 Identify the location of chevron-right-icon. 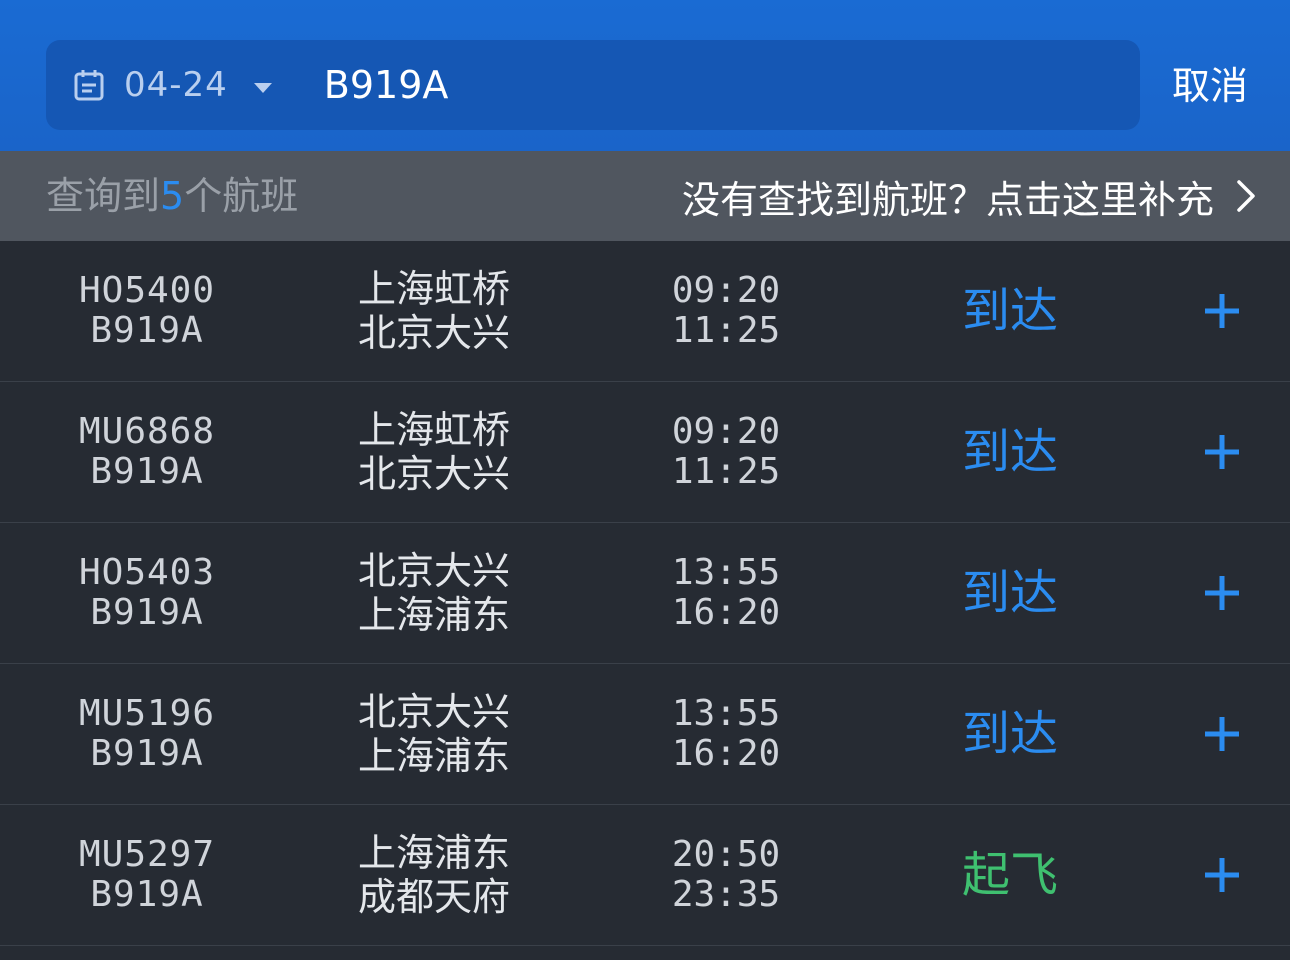
(1246, 196).